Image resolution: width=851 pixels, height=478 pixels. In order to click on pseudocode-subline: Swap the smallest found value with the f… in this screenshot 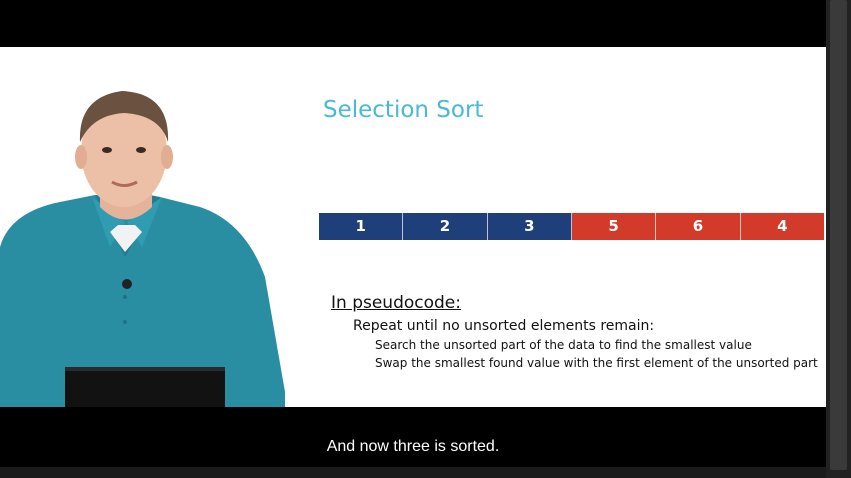, I will do `click(596, 363)`.